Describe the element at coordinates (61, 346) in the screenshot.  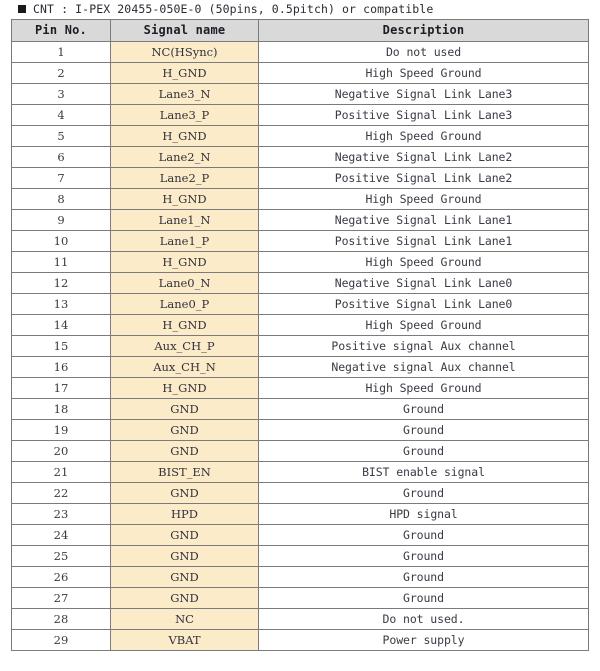
I see `cell-pin-no: 15` at that location.